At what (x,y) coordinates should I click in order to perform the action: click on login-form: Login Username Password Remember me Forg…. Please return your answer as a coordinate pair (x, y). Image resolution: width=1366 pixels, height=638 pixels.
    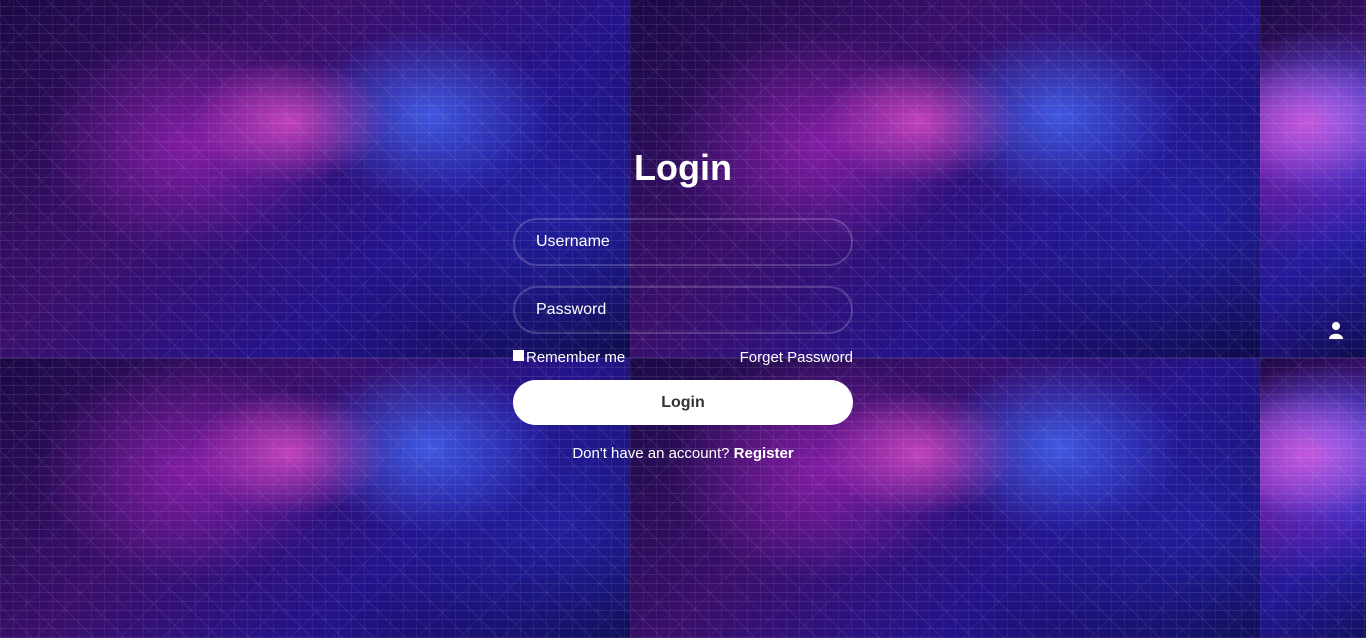
    Looking at the image, I should click on (683, 301).